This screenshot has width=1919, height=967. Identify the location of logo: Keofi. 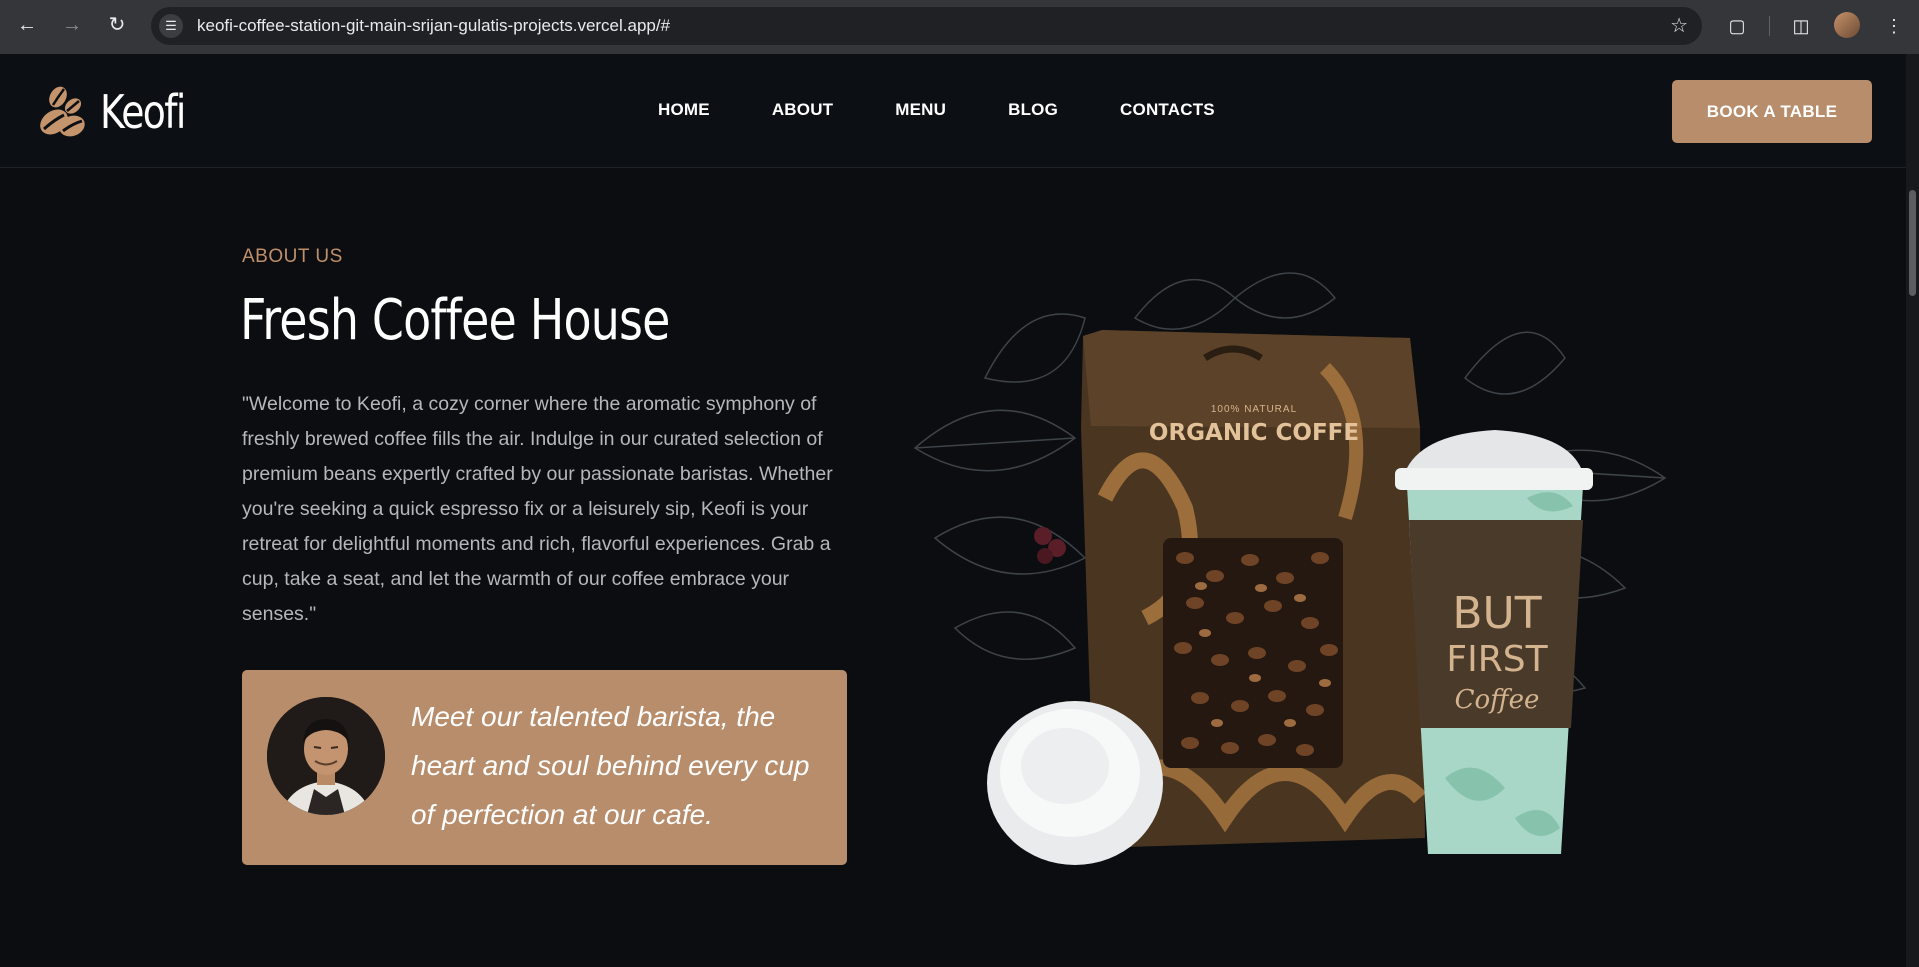
(119, 112).